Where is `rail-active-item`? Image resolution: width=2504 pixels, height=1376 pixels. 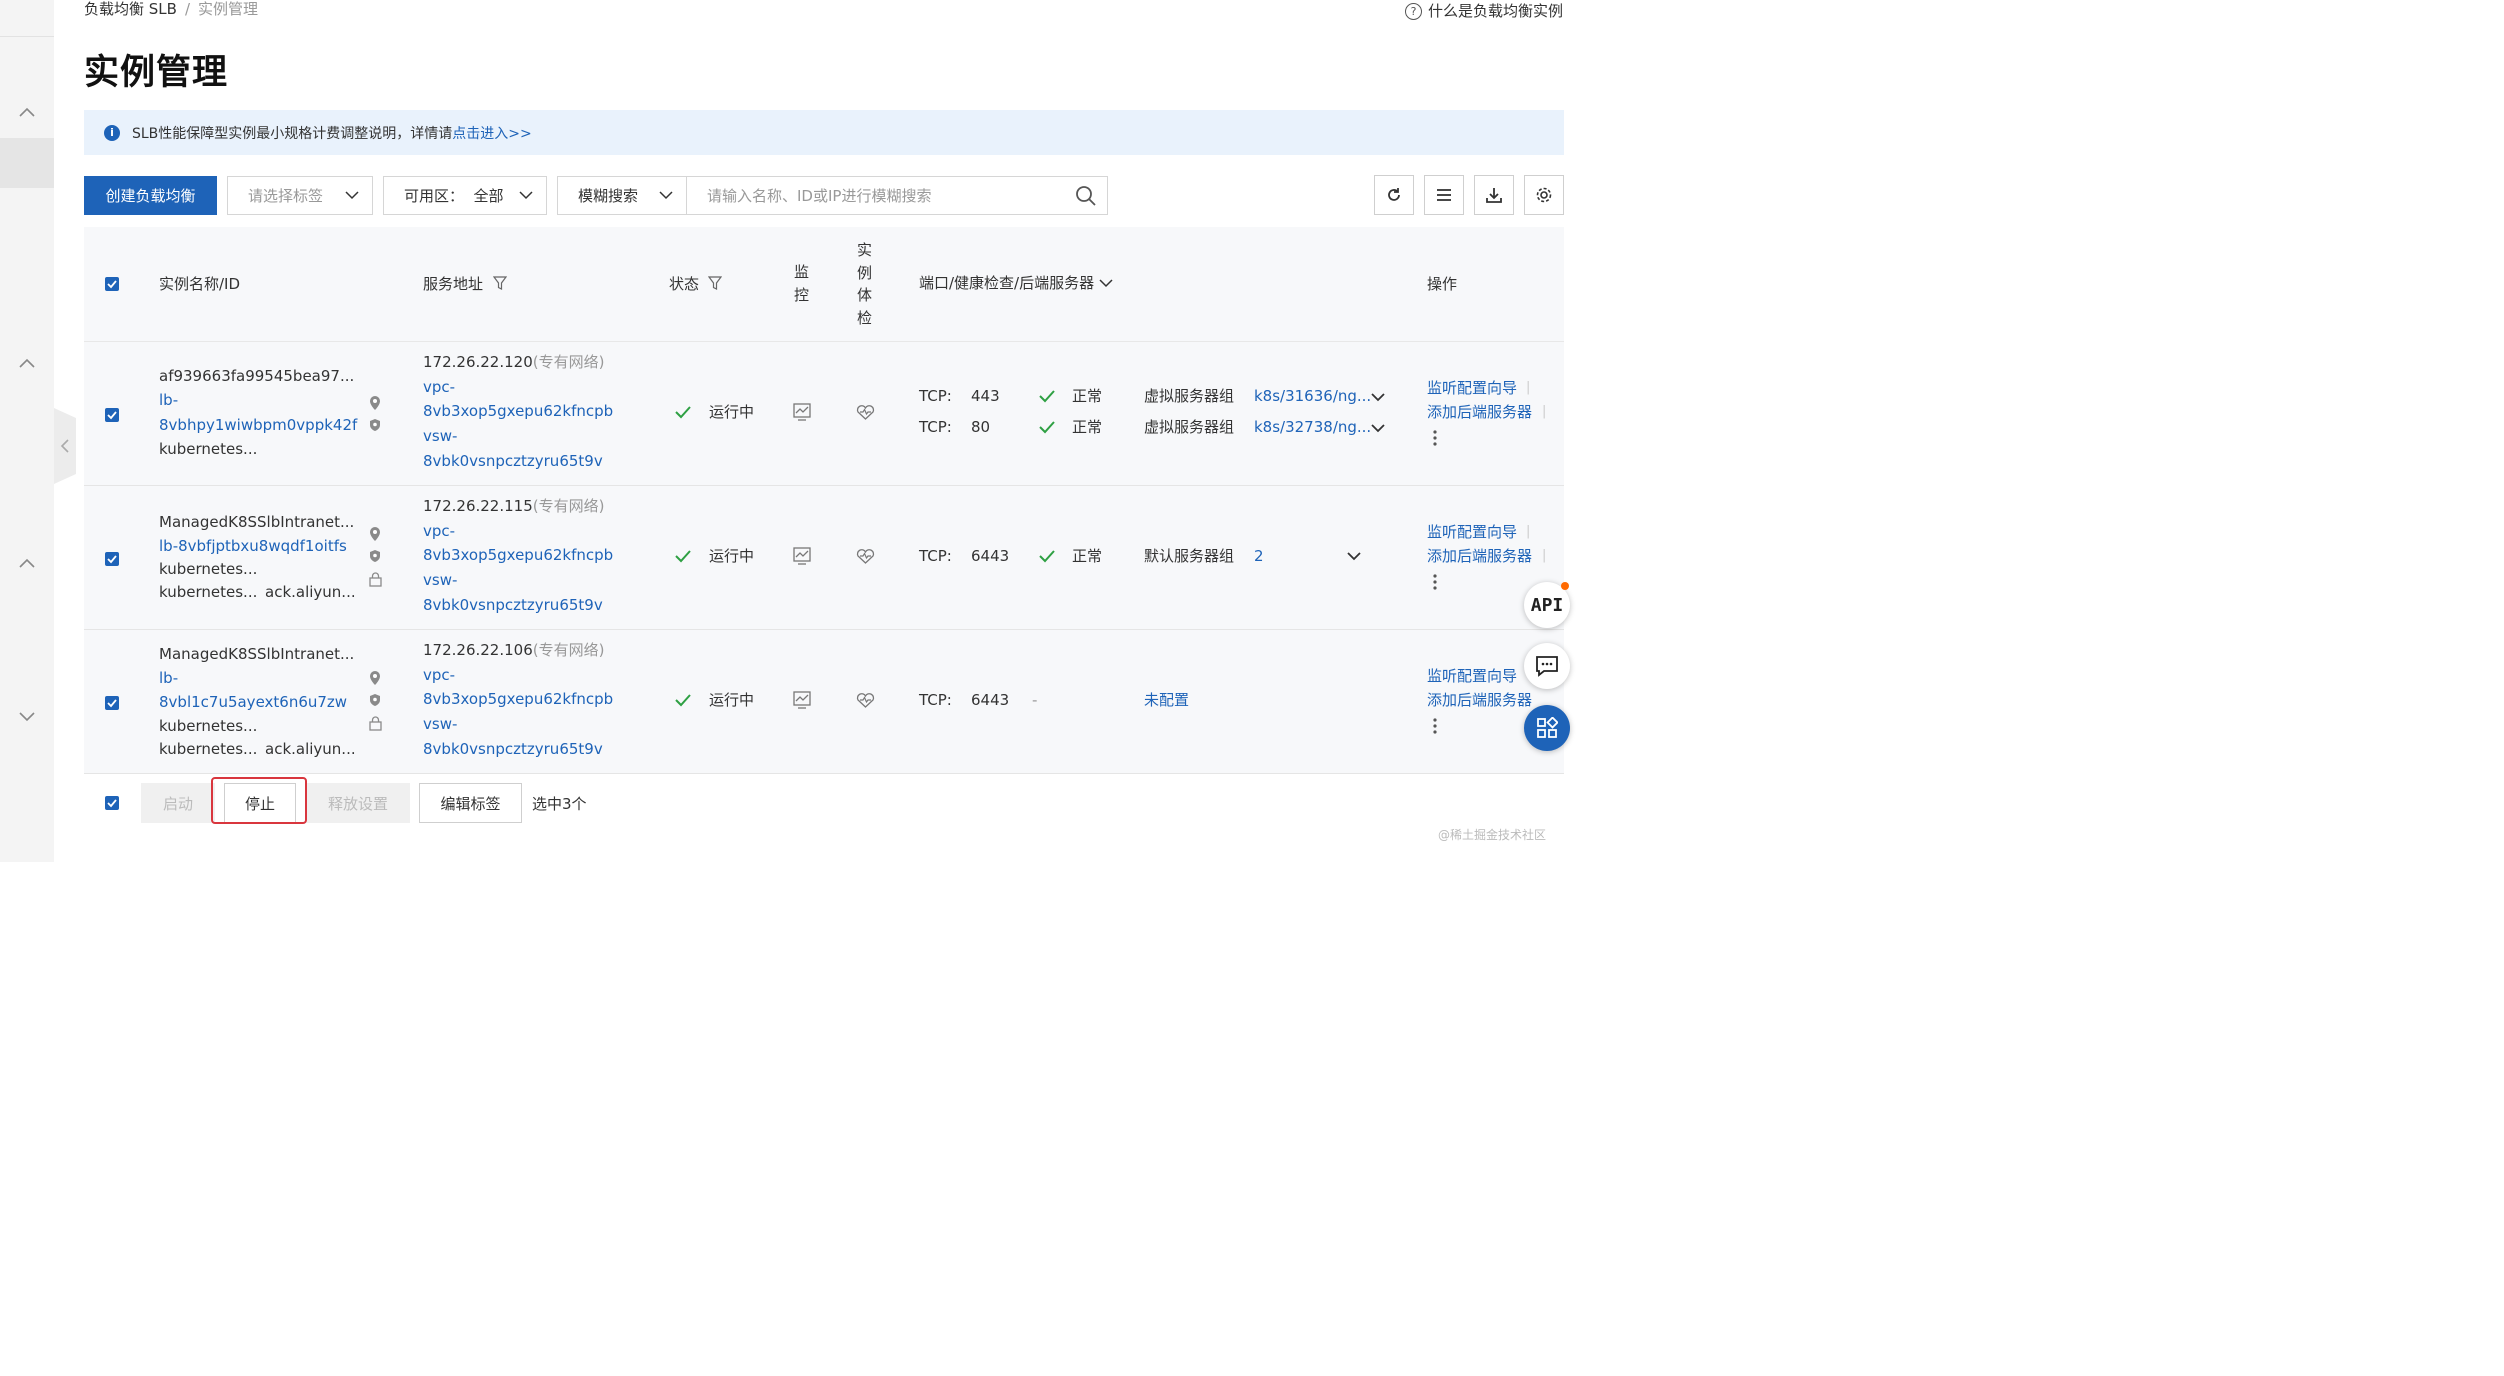 rail-active-item is located at coordinates (27, 163).